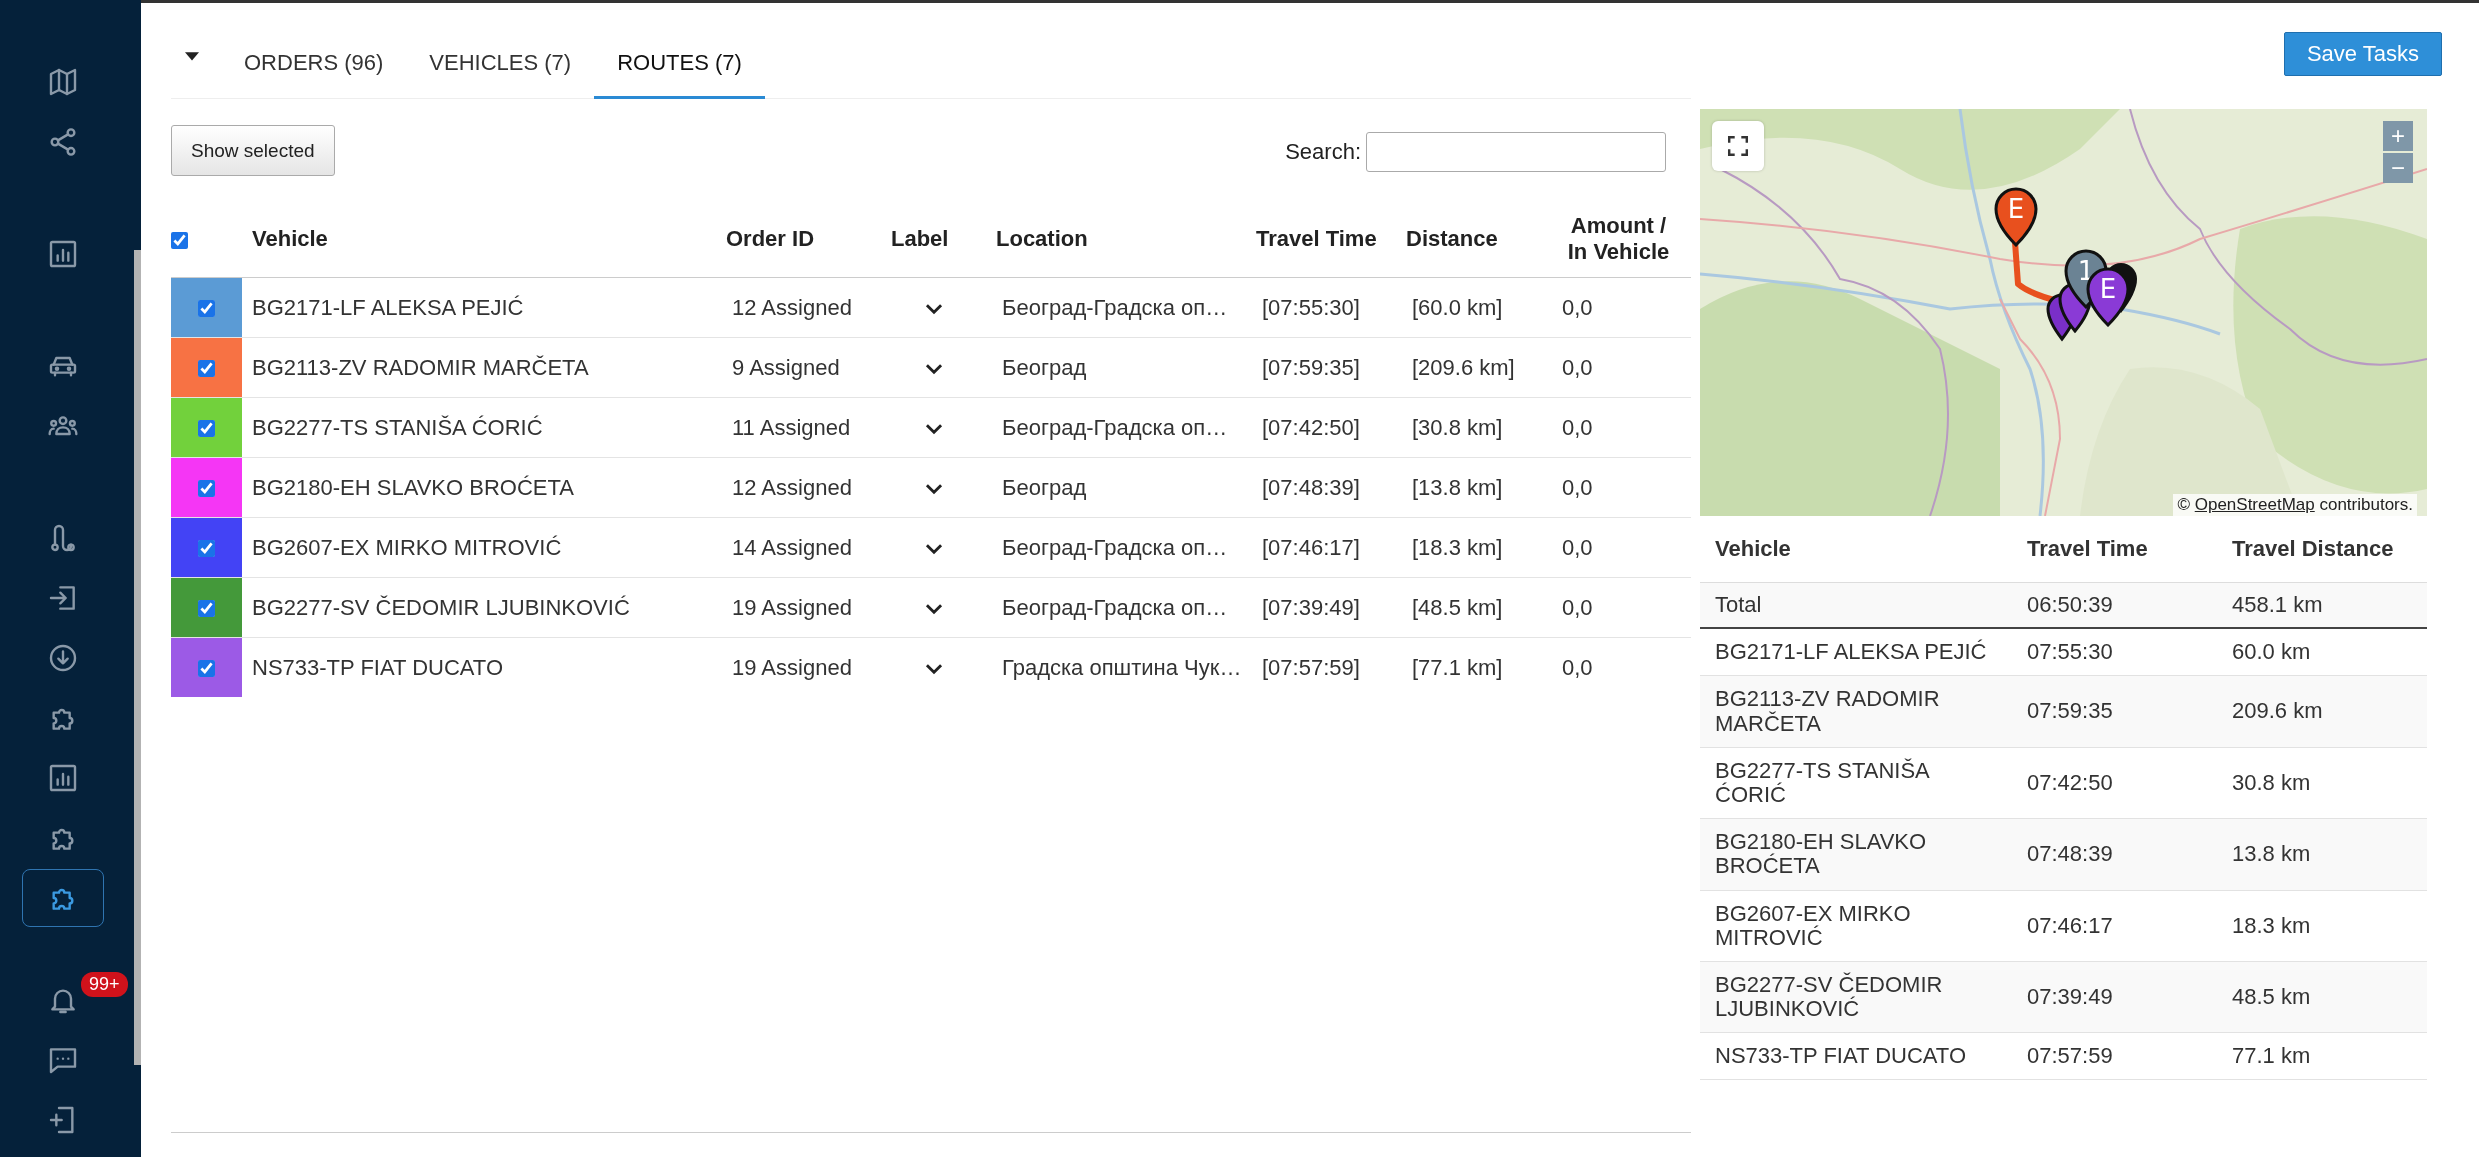  What do you see at coordinates (2070, 604) in the screenshot?
I see `table-cell: 06:50:39` at bounding box center [2070, 604].